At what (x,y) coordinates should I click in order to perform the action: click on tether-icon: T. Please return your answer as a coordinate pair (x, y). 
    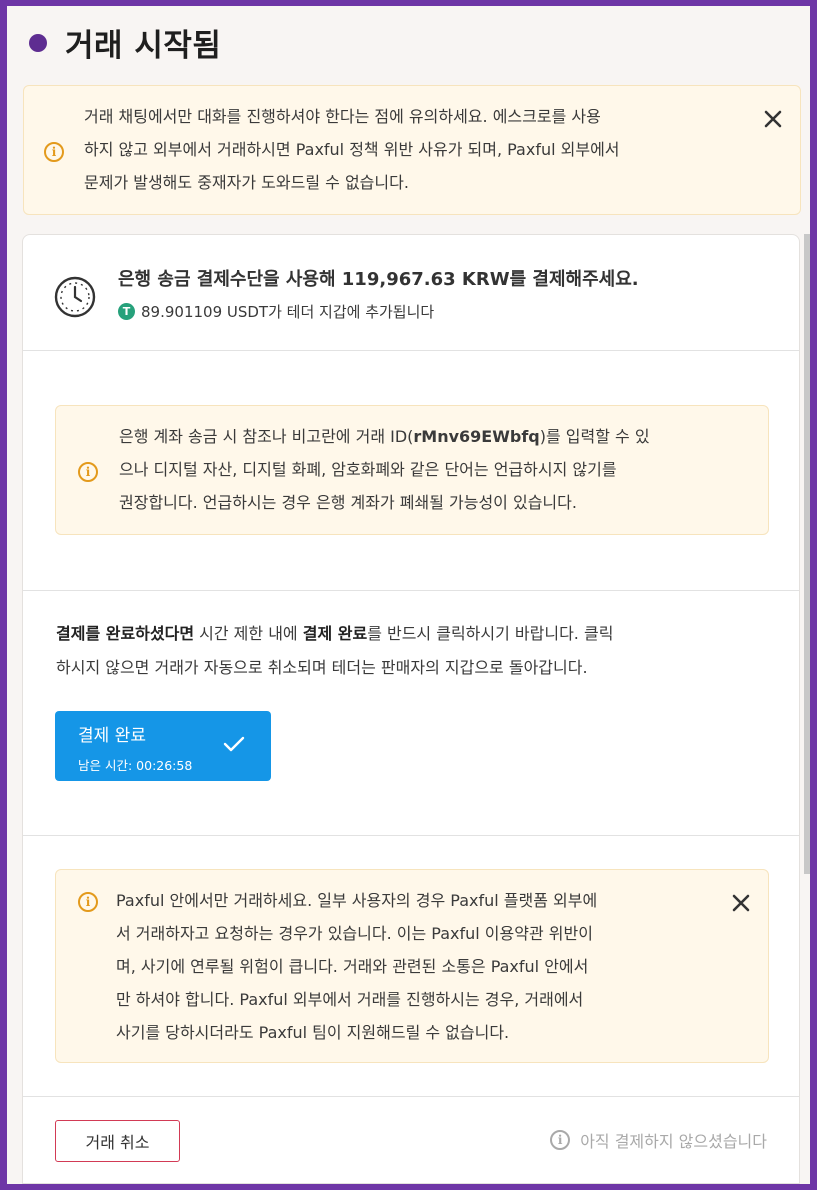
    Looking at the image, I should click on (126, 311).